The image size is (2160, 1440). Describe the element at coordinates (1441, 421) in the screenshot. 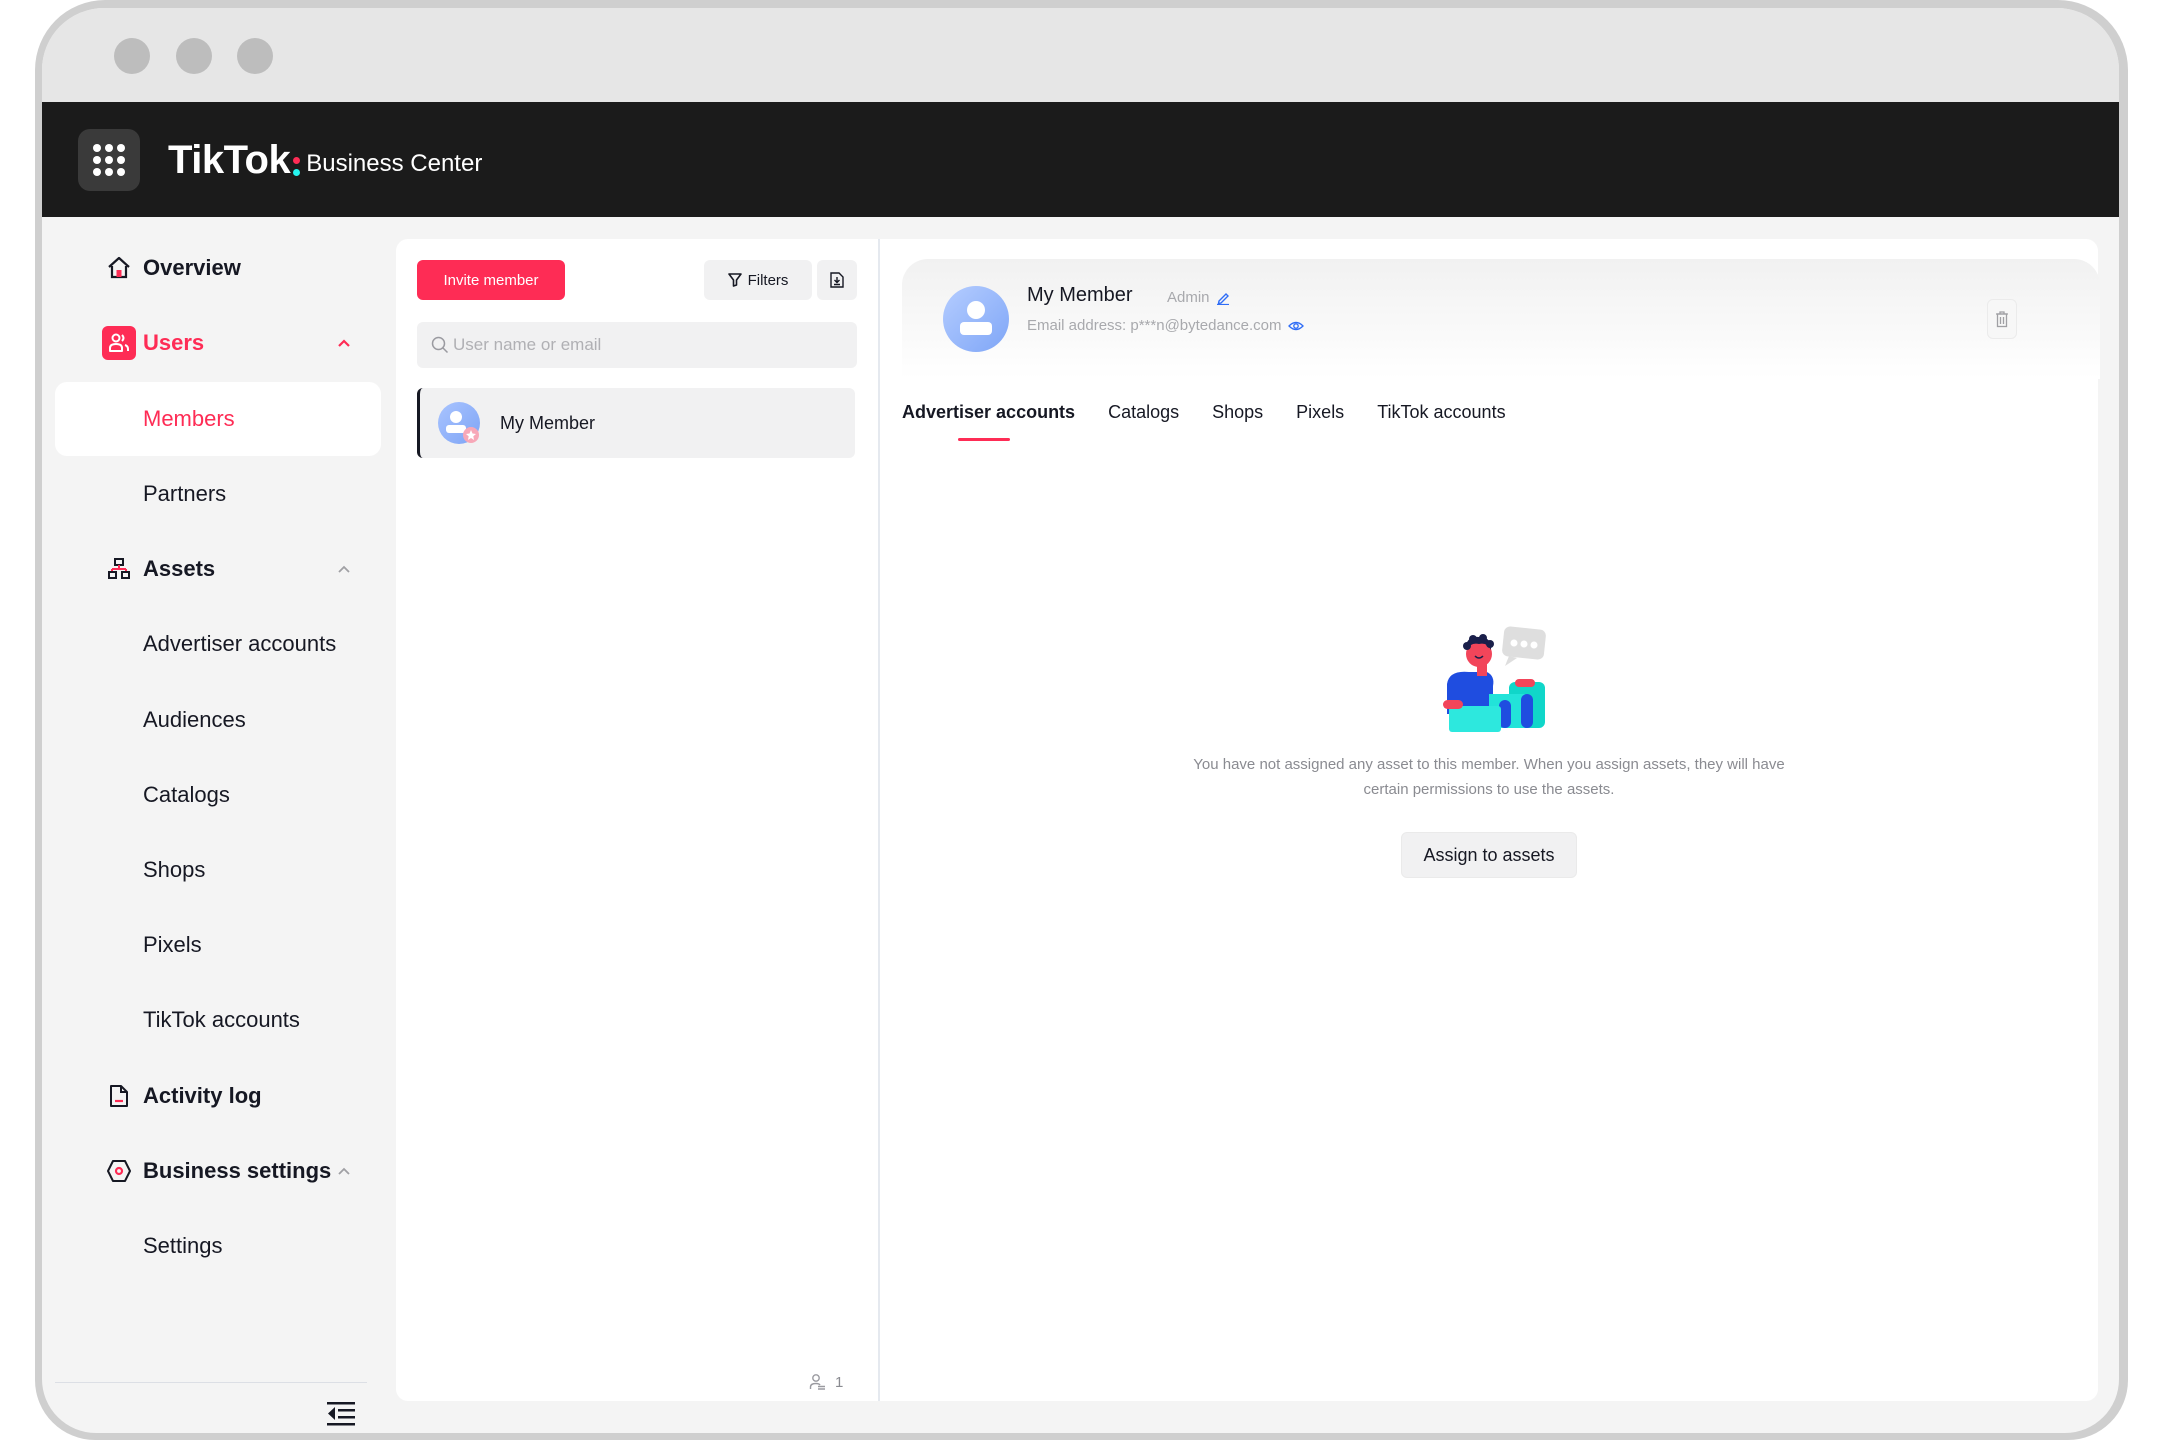

I see `tab-tiktok-accounts: TikTok accounts` at that location.